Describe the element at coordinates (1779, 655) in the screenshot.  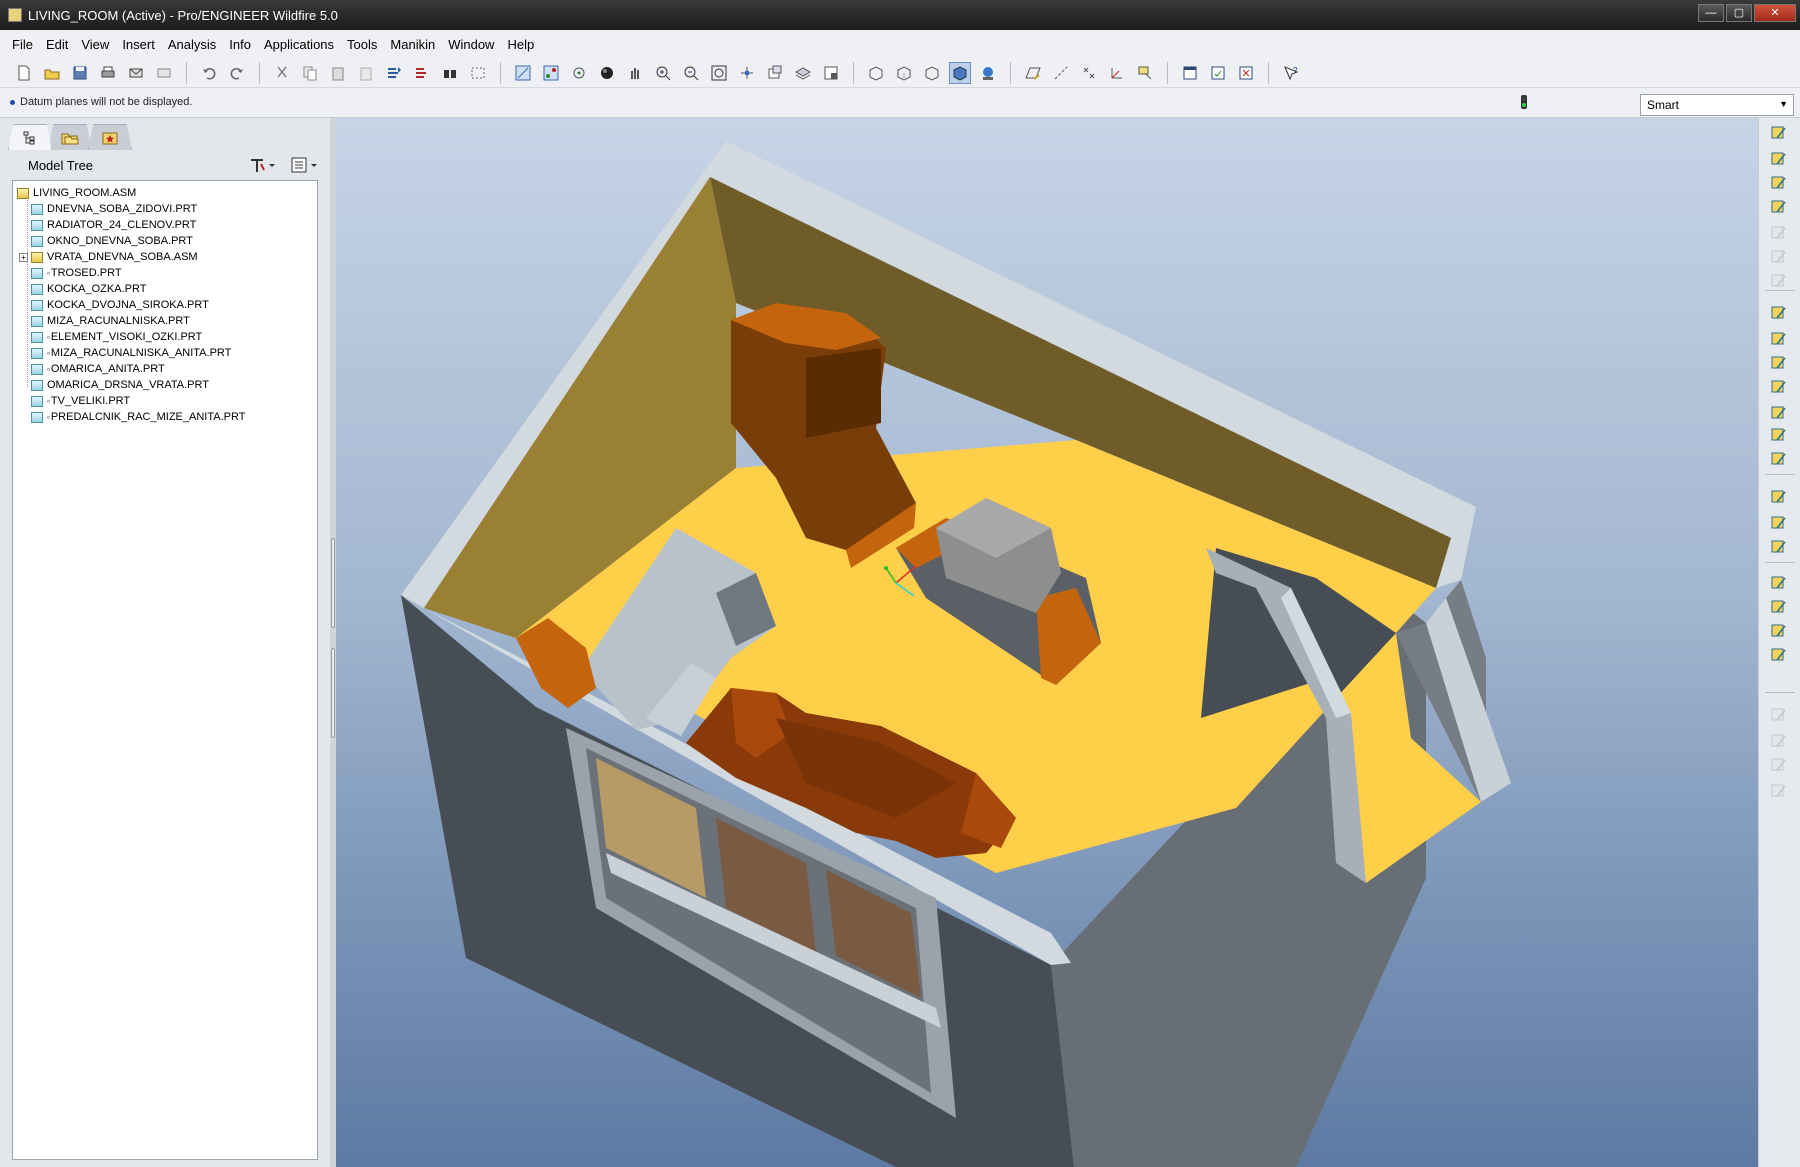
I see `blend-icon` at that location.